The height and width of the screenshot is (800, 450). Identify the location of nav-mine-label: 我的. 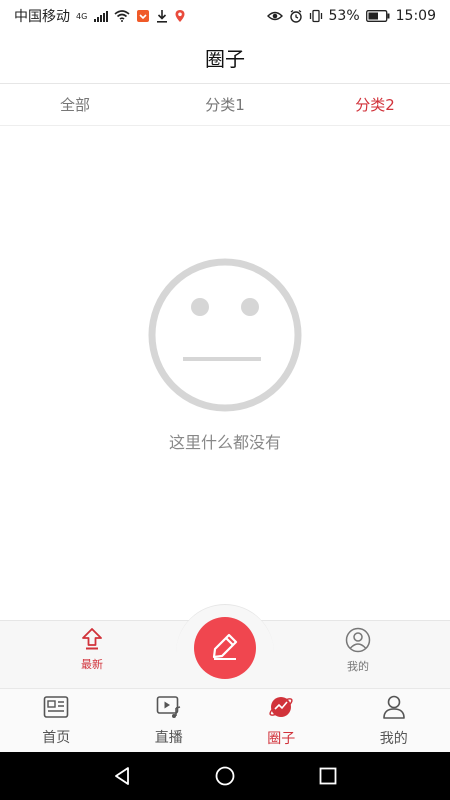
(393, 738).